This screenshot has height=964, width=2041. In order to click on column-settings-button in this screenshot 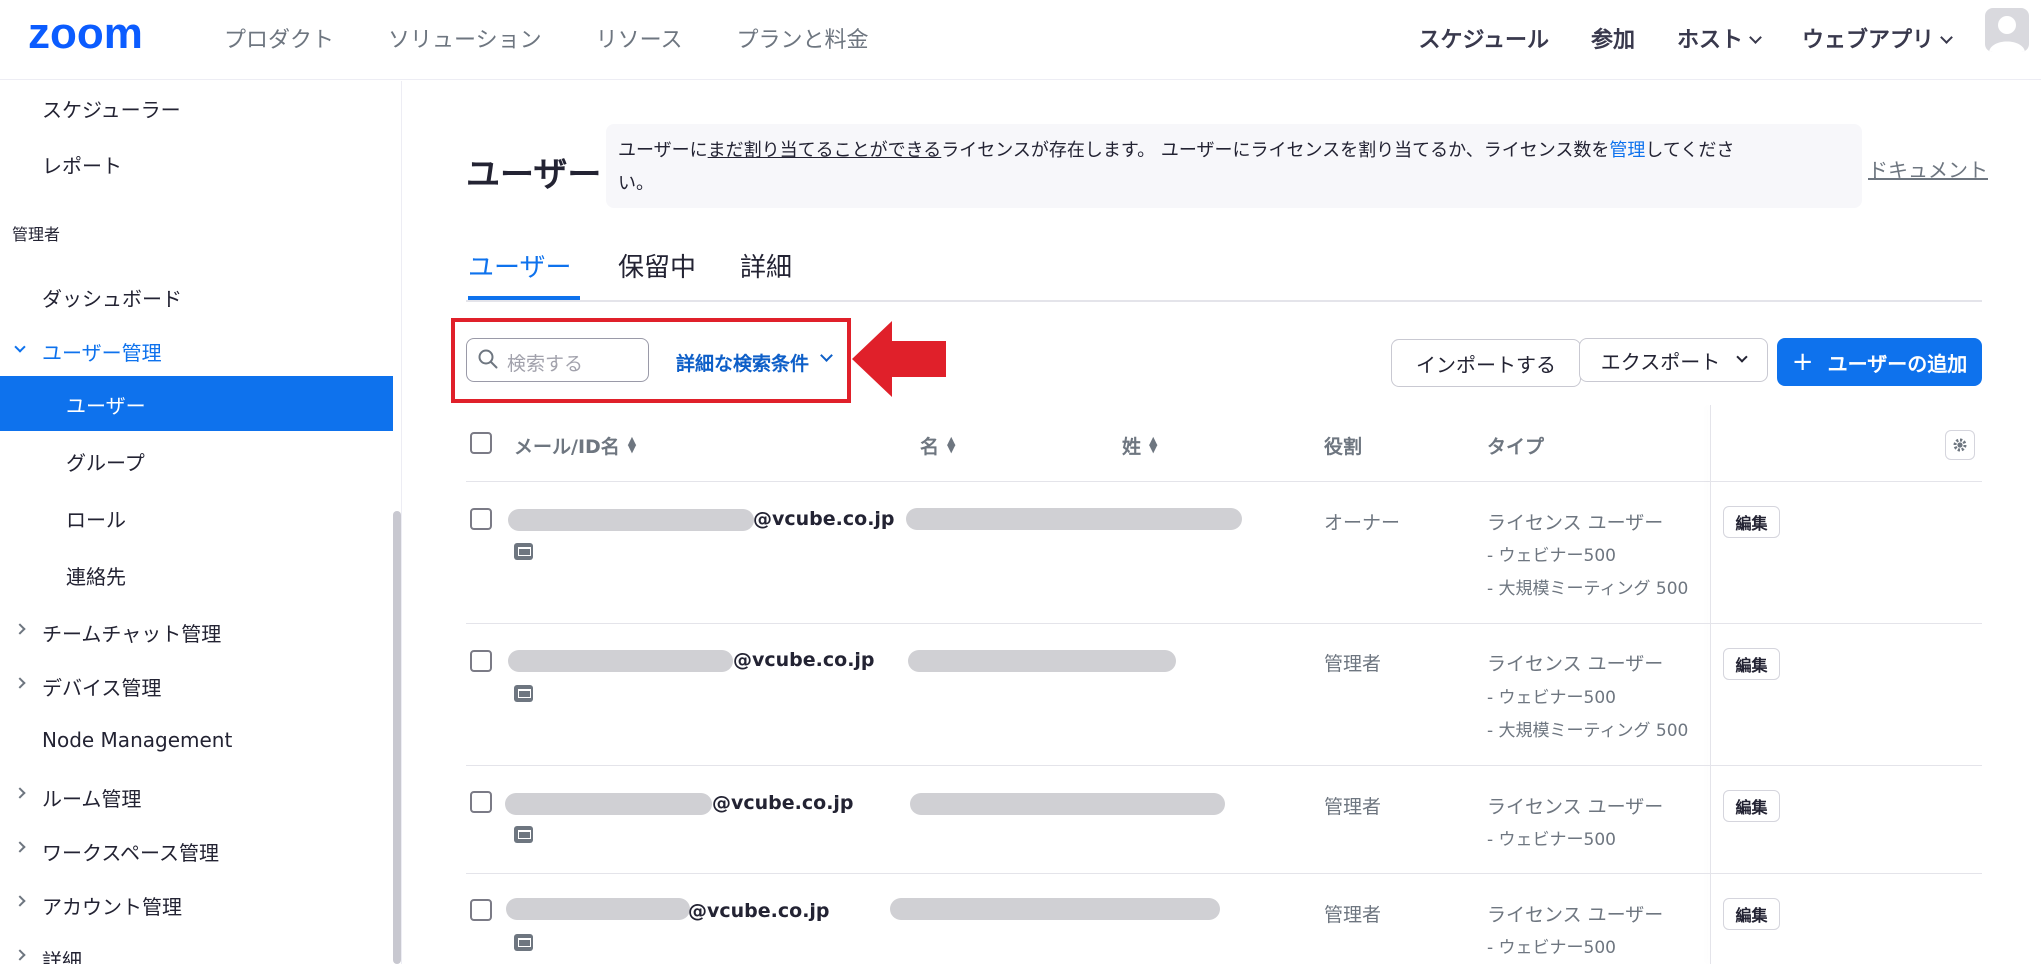, I will do `click(1960, 445)`.